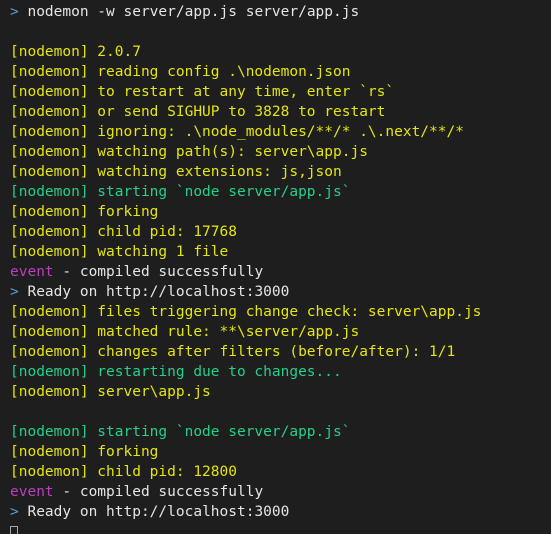  I want to click on terminal-line-log: [nodemon] watching 1 file, so click(280, 252).